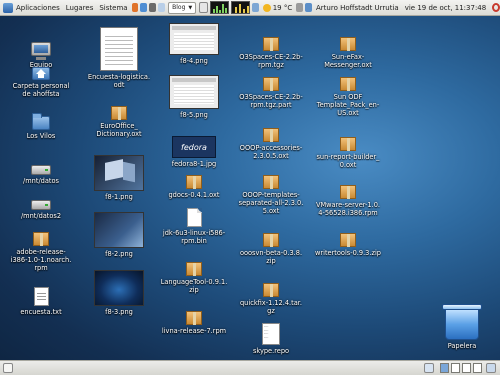 Image resolution: width=500 pixels, height=375 pixels. I want to click on desktop-icon-fedora8-1: fedora fedora8-1.jpg, so click(194, 152).